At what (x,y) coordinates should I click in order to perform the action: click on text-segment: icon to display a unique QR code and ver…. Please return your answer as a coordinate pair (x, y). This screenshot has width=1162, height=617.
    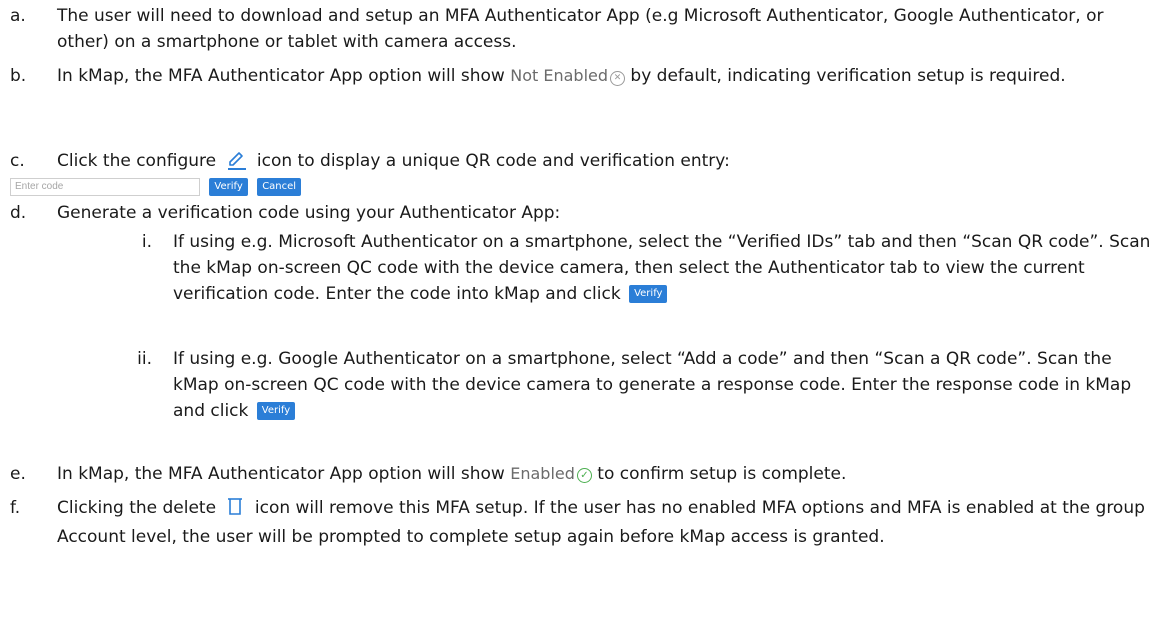
    Looking at the image, I should click on (493, 161).